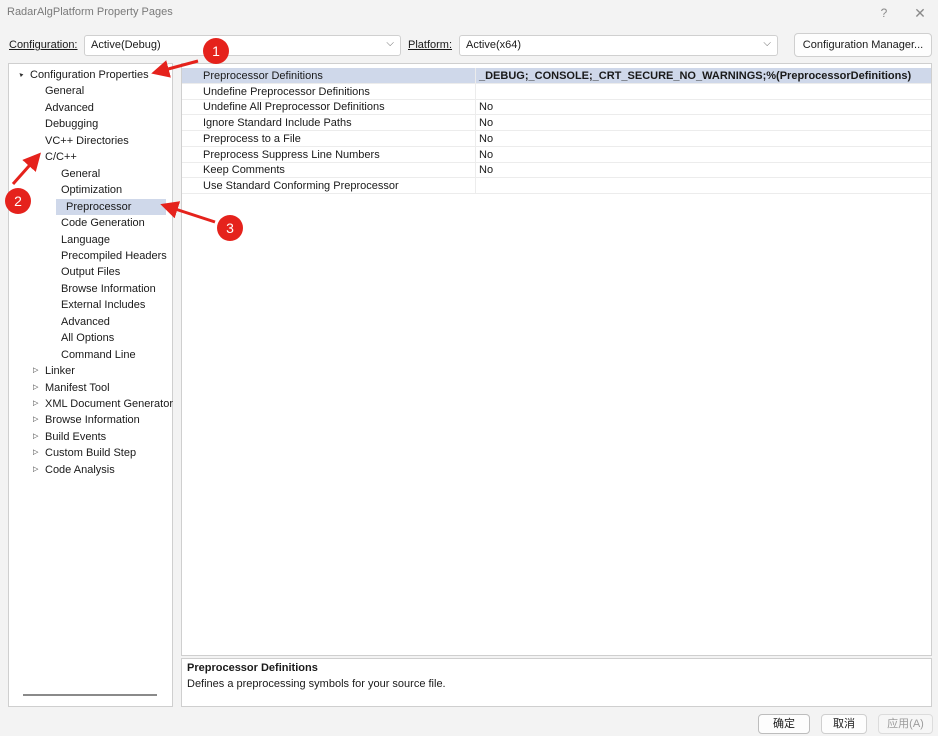 The width and height of the screenshot is (938, 736). Describe the element at coordinates (286, 91) in the screenshot. I see `property-name: Undefine Preprocessor Definitions` at that location.